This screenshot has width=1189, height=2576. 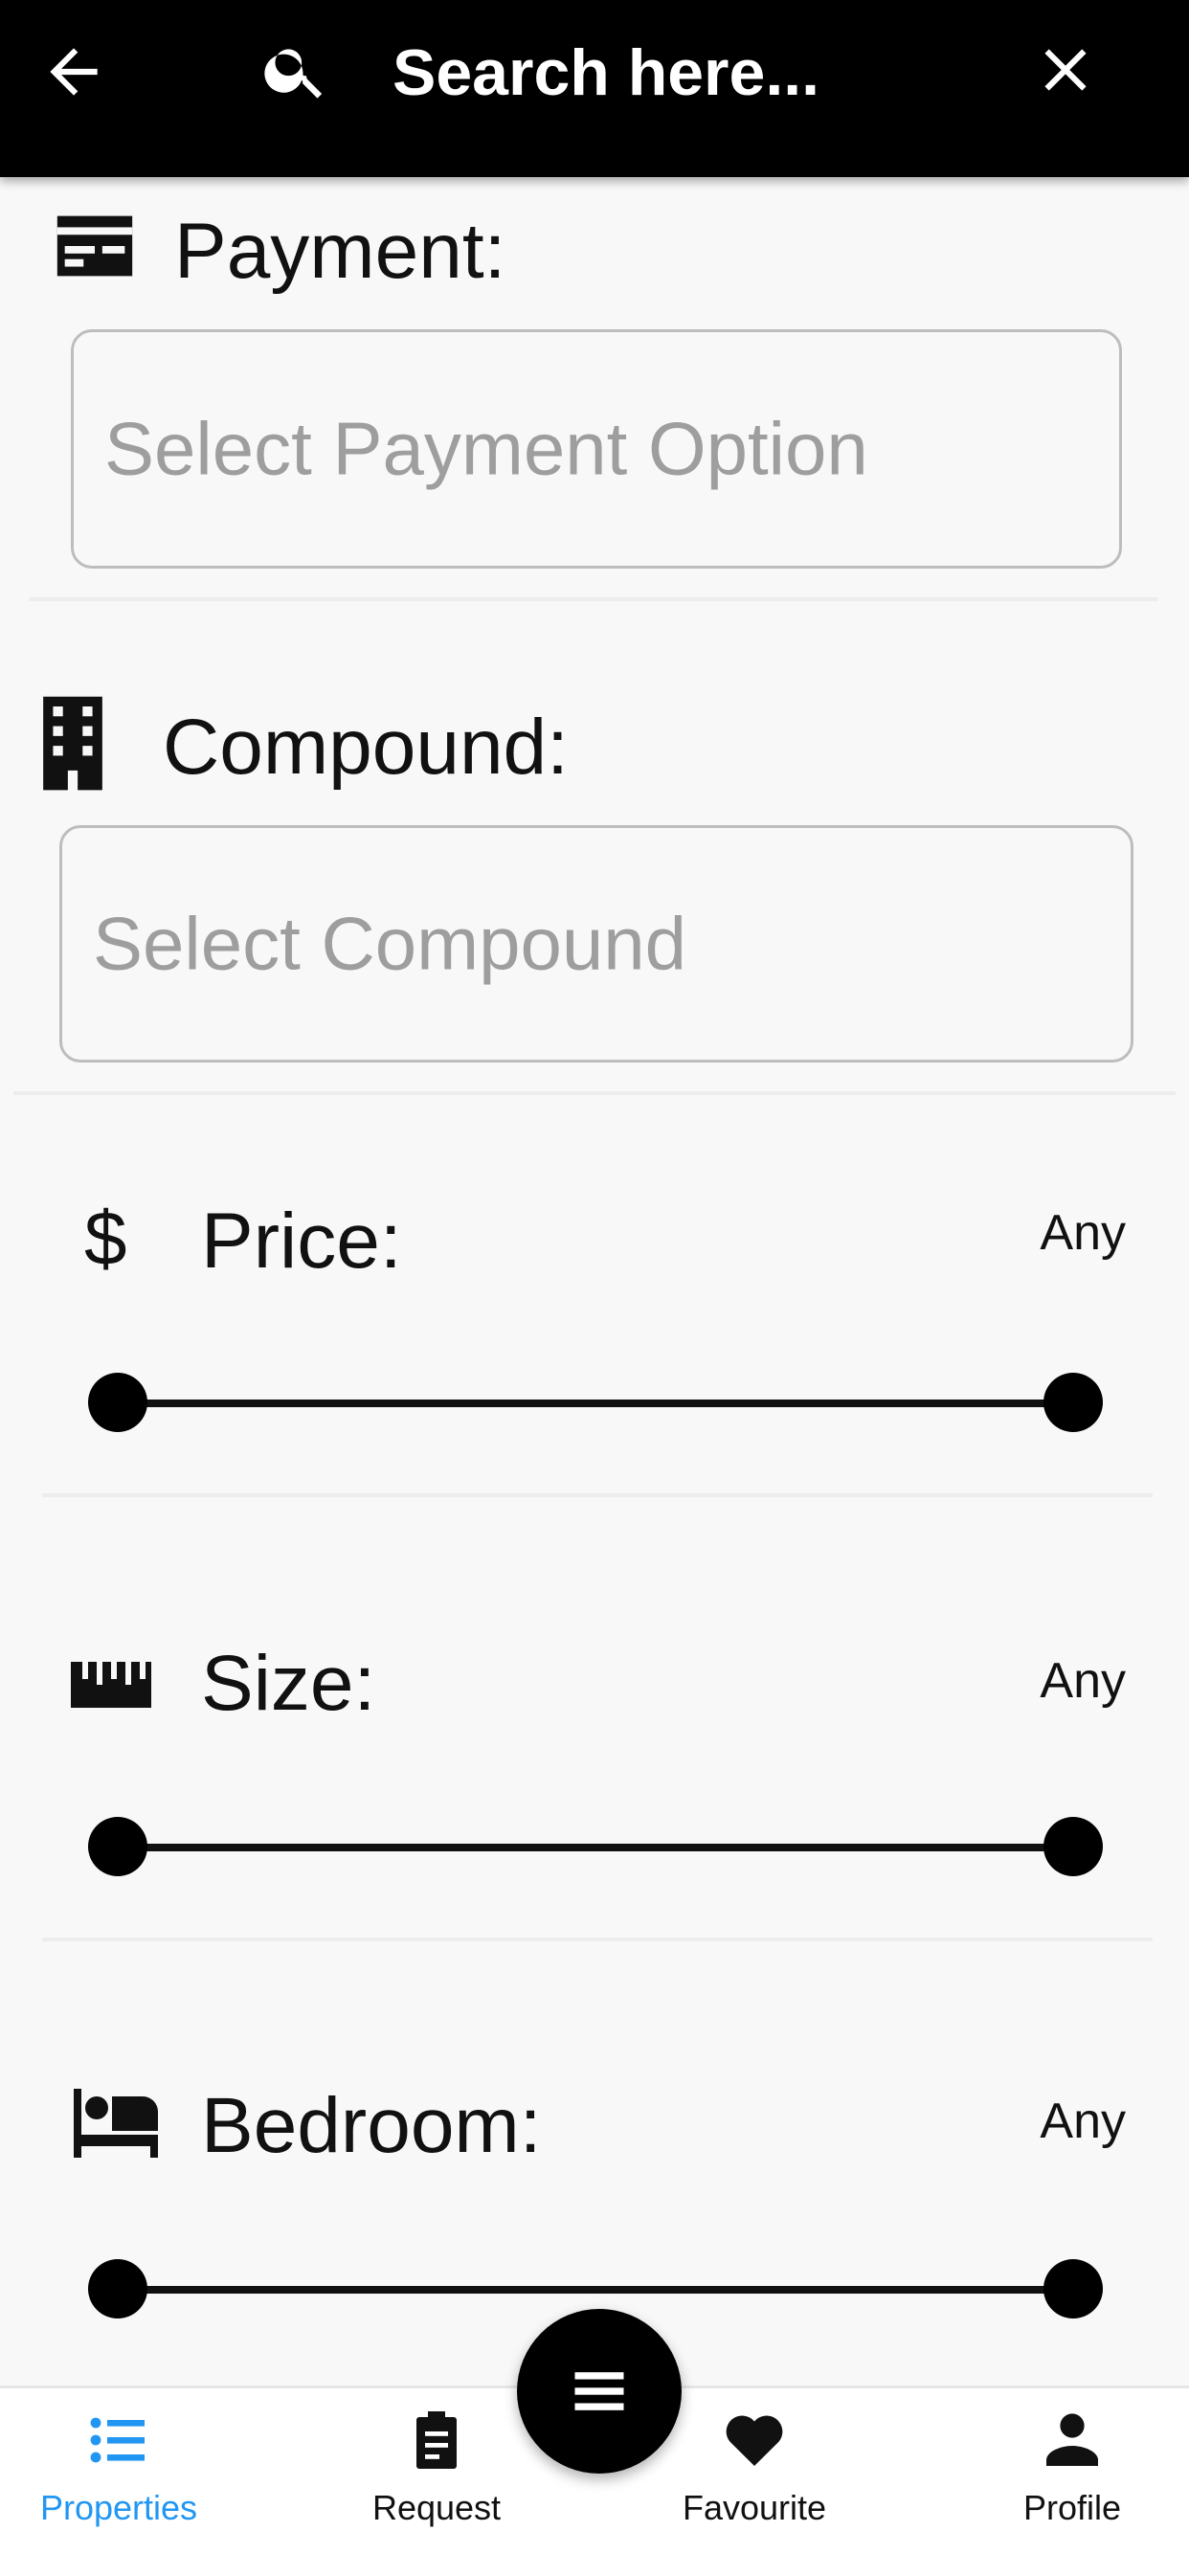 What do you see at coordinates (754, 2441) in the screenshot?
I see `heart-icon` at bounding box center [754, 2441].